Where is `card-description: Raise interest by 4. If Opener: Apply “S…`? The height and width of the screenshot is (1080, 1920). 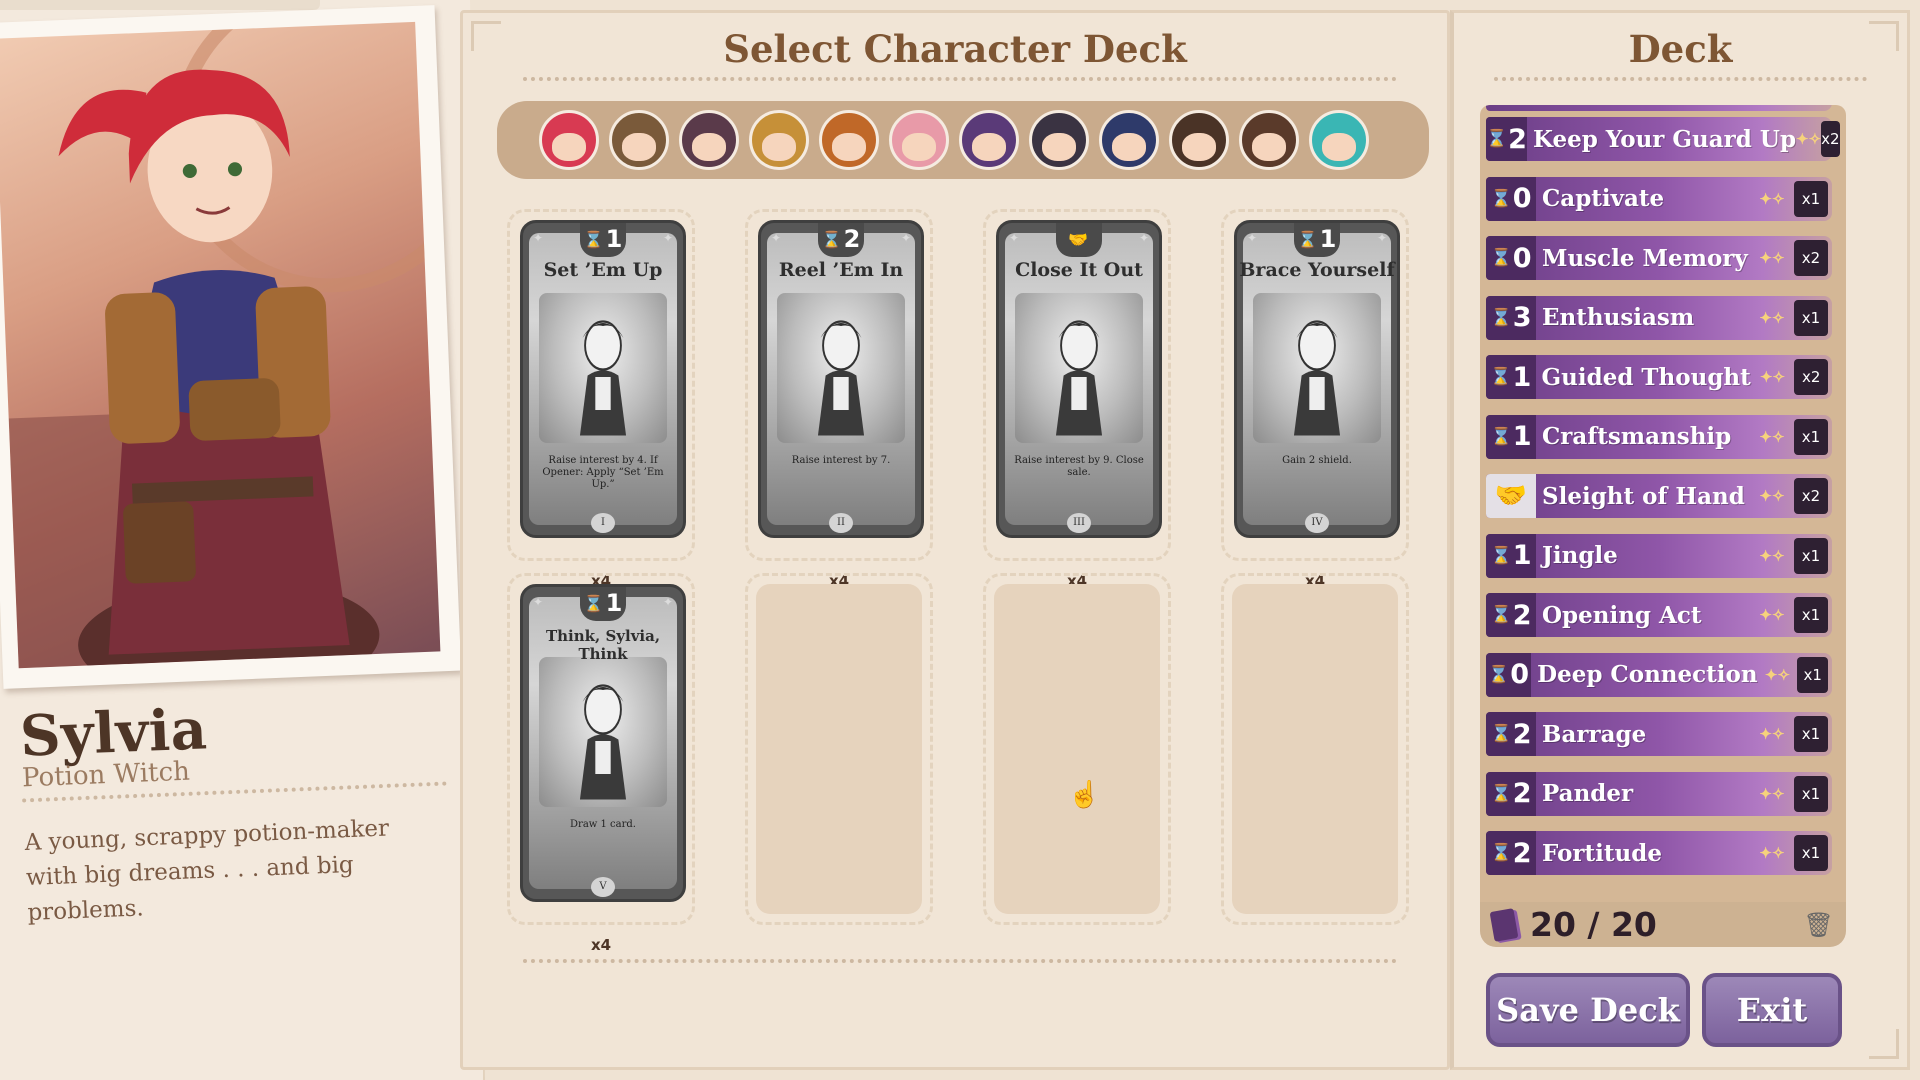
card-description: Raise interest by 4. If Opener: Apply “S… is located at coordinates (603, 472).